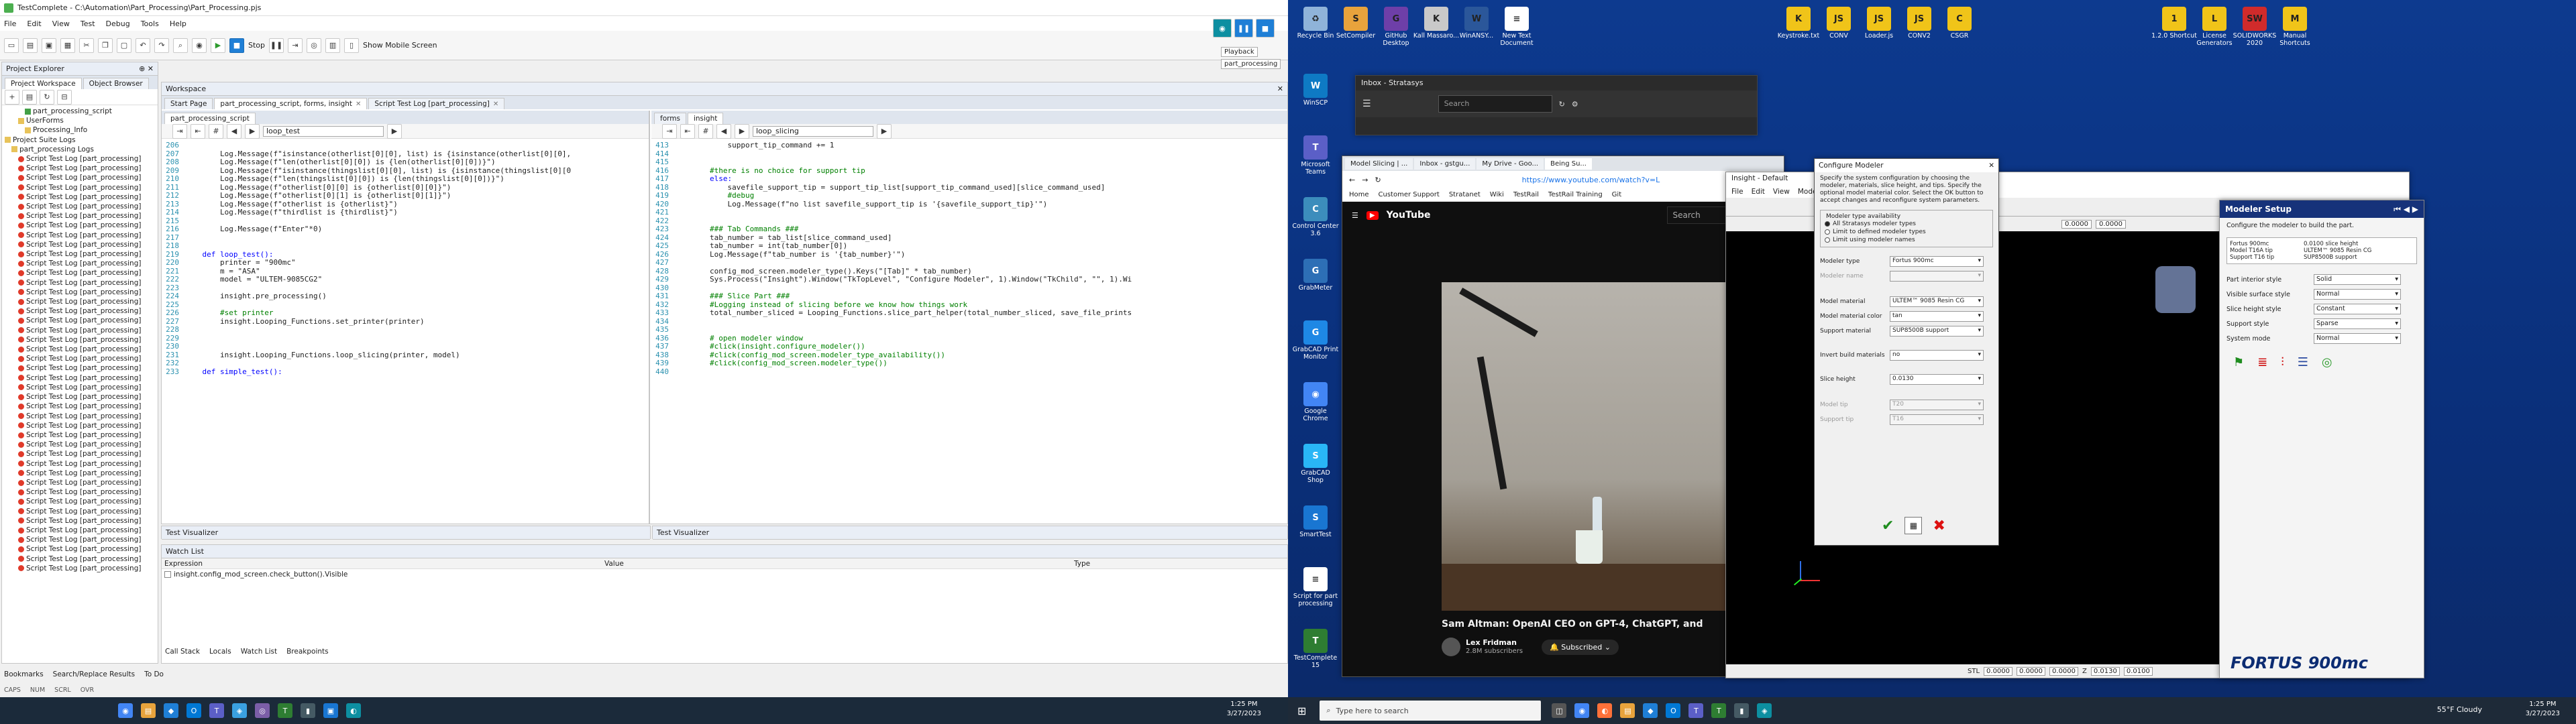  Describe the element at coordinates (1937, 380) in the screenshot. I see `config-field-value: 0.0130 ▾` at that location.